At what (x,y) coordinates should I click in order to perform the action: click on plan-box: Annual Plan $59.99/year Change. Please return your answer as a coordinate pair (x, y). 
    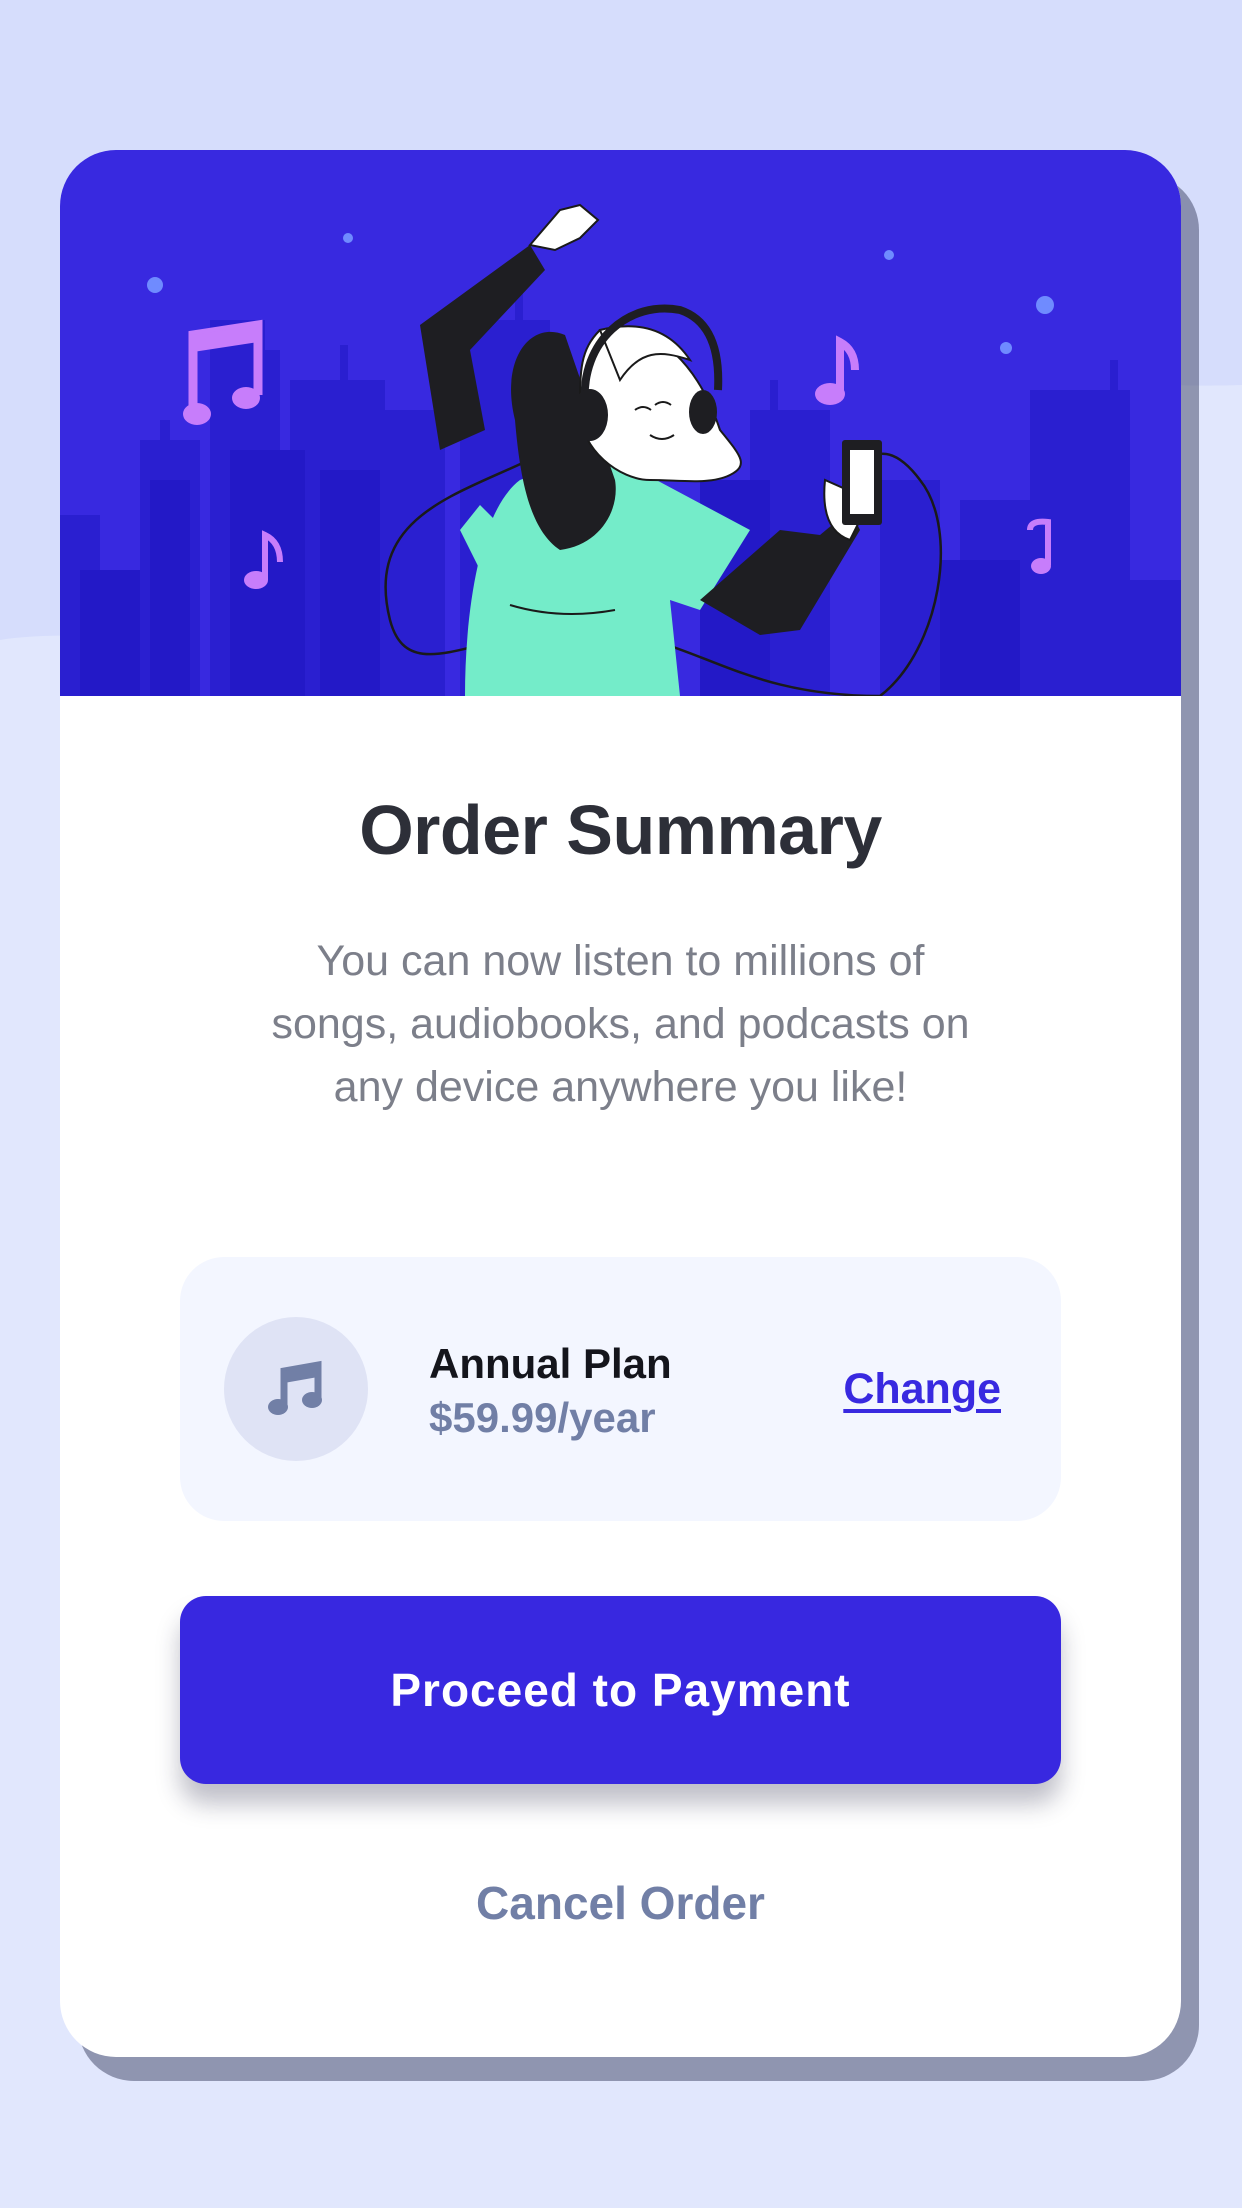
    Looking at the image, I should click on (620, 1389).